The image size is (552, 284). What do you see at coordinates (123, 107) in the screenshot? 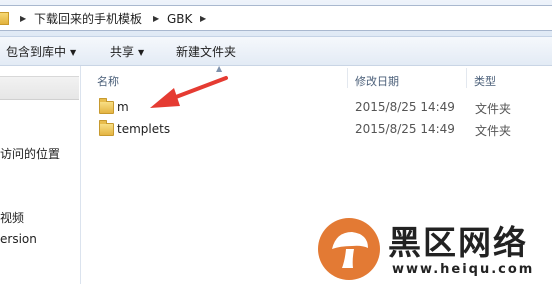
I see `file-name: m` at bounding box center [123, 107].